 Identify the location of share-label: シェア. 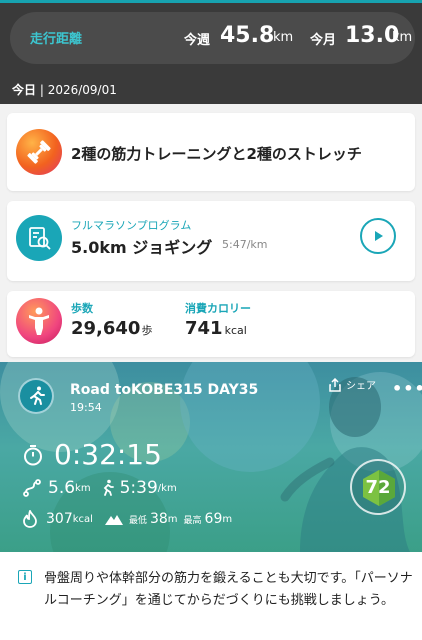
(361, 386).